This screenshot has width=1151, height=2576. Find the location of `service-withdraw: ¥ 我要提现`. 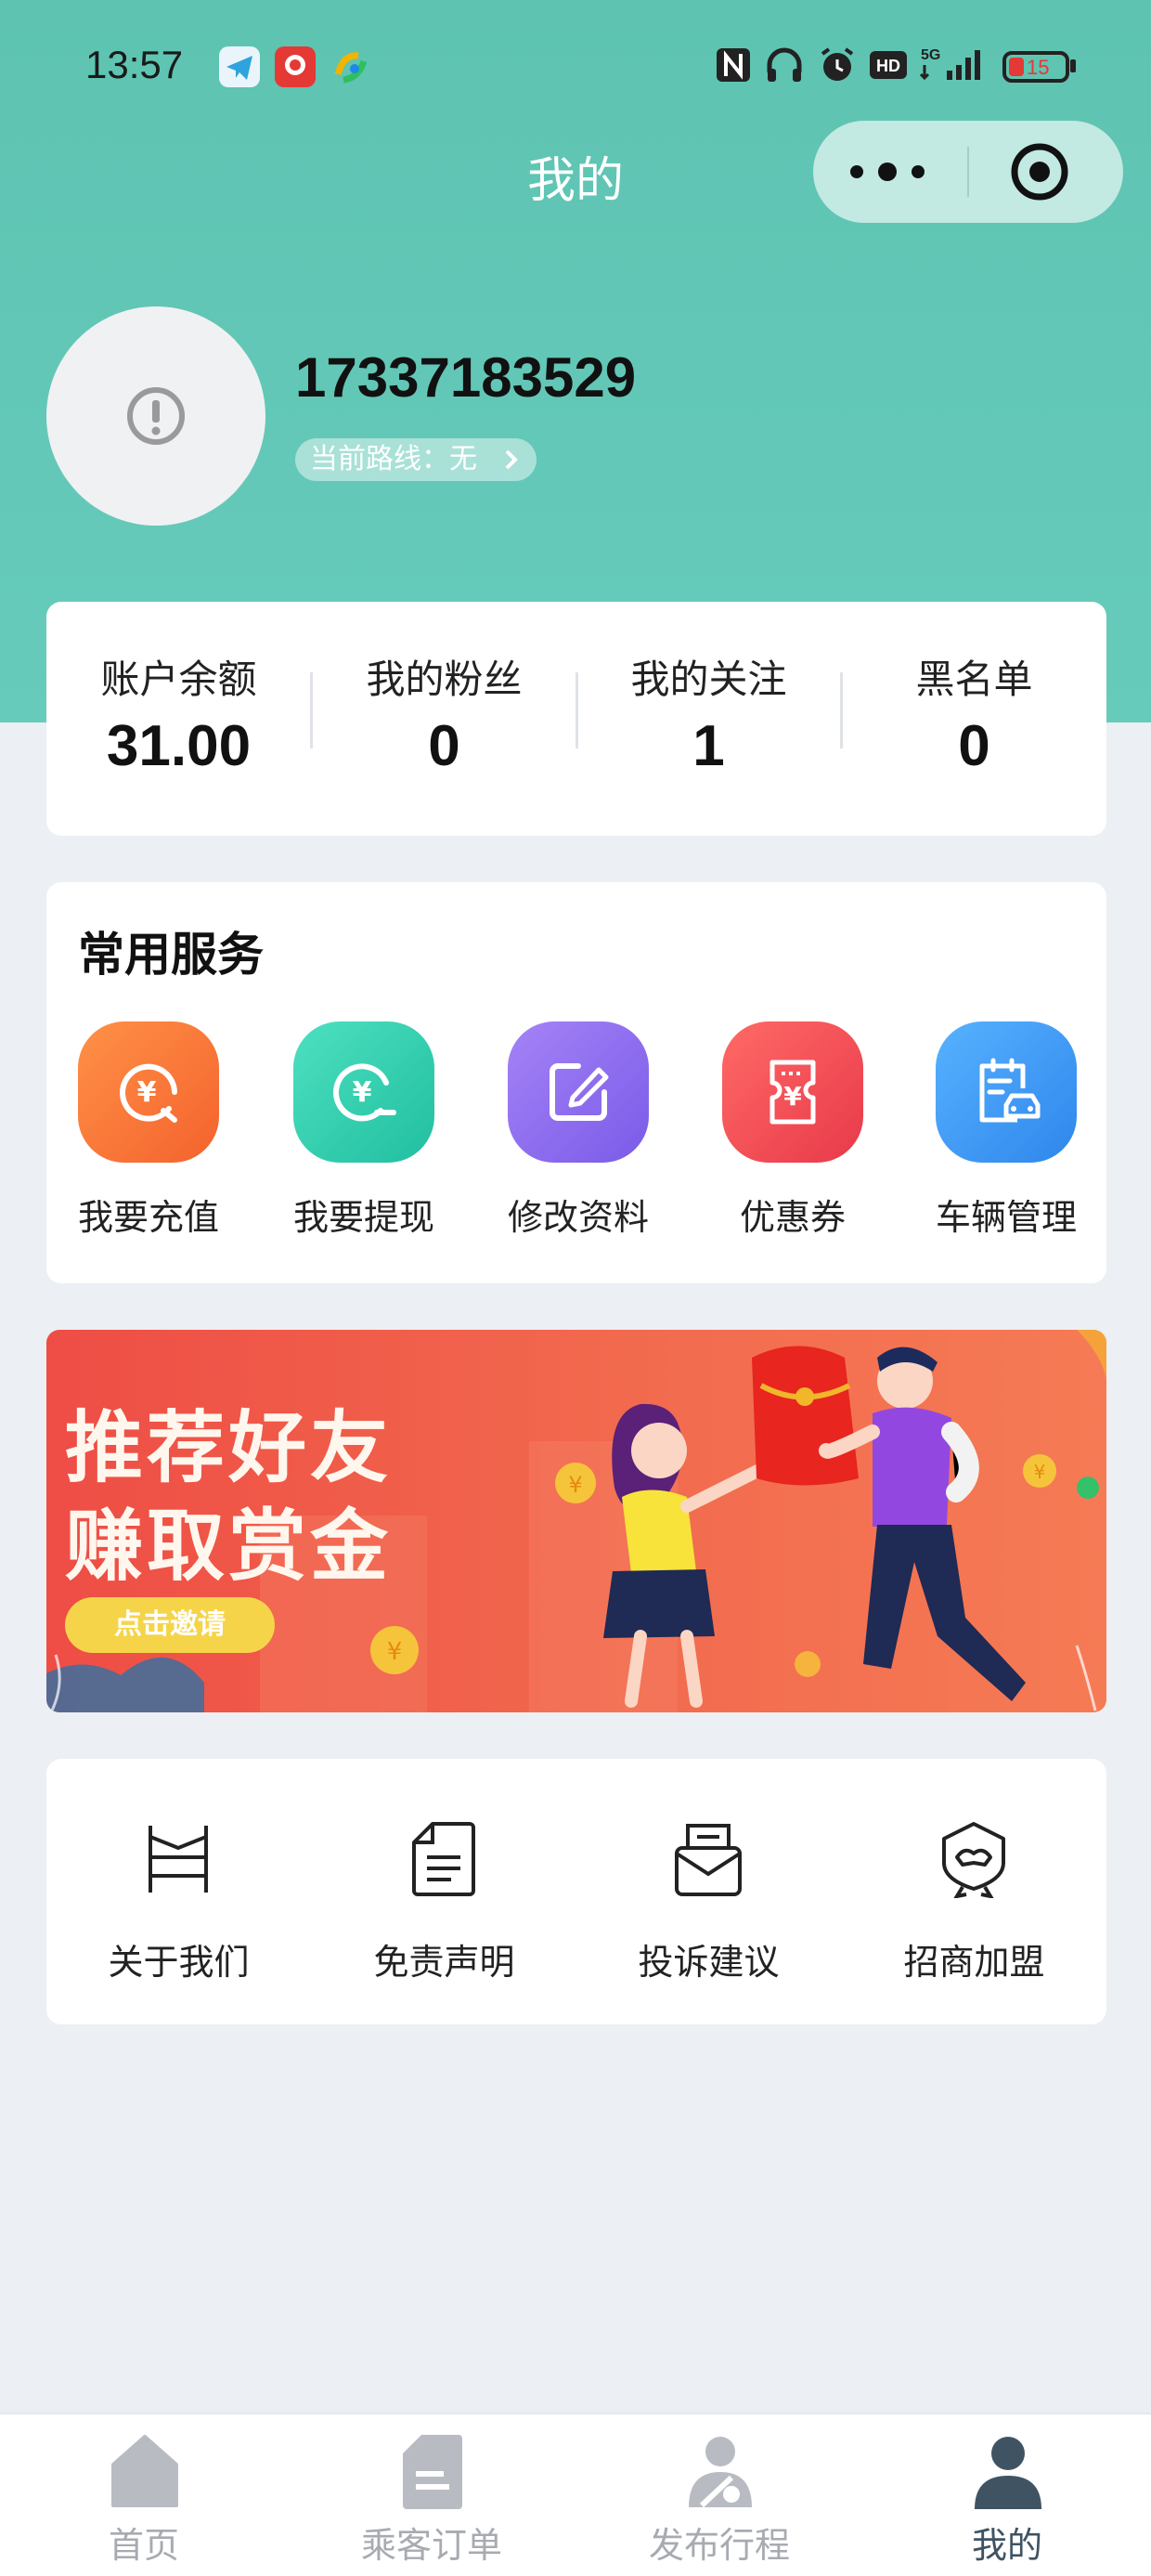

service-withdraw: ¥ 我要提现 is located at coordinates (354, 1132).